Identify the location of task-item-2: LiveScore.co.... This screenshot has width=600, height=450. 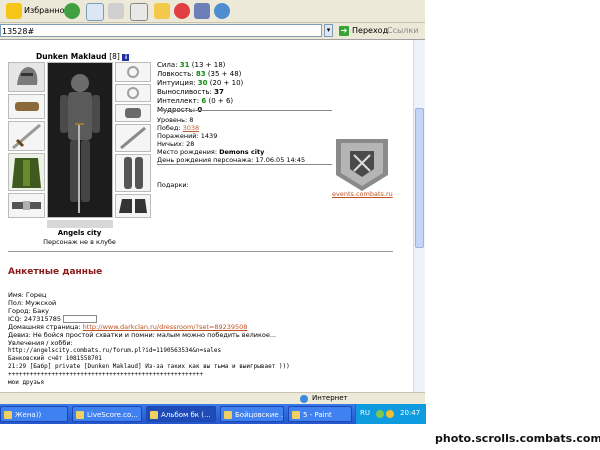
(107, 414).